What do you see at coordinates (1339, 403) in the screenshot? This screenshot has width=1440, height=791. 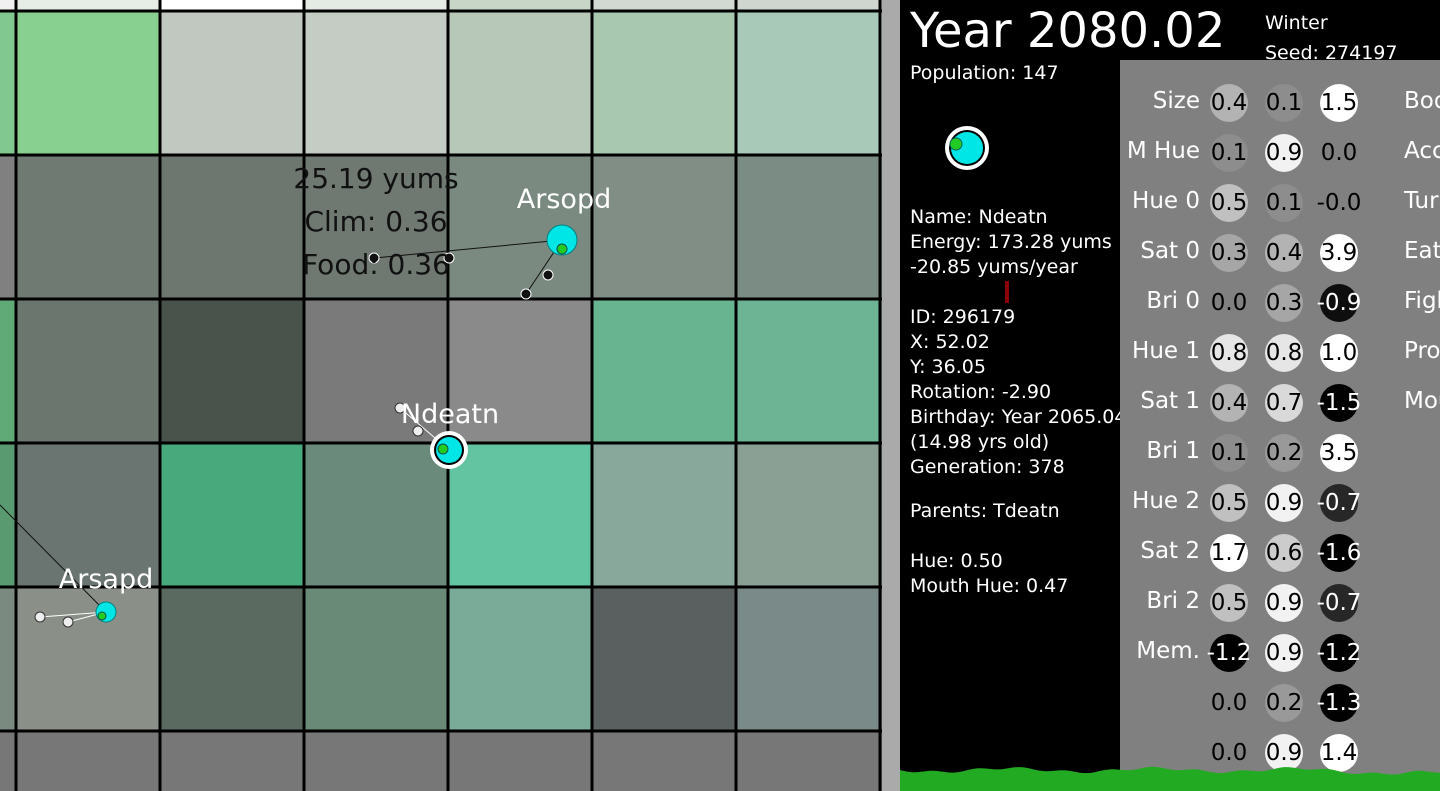 I see `neuron-value: -1.5` at bounding box center [1339, 403].